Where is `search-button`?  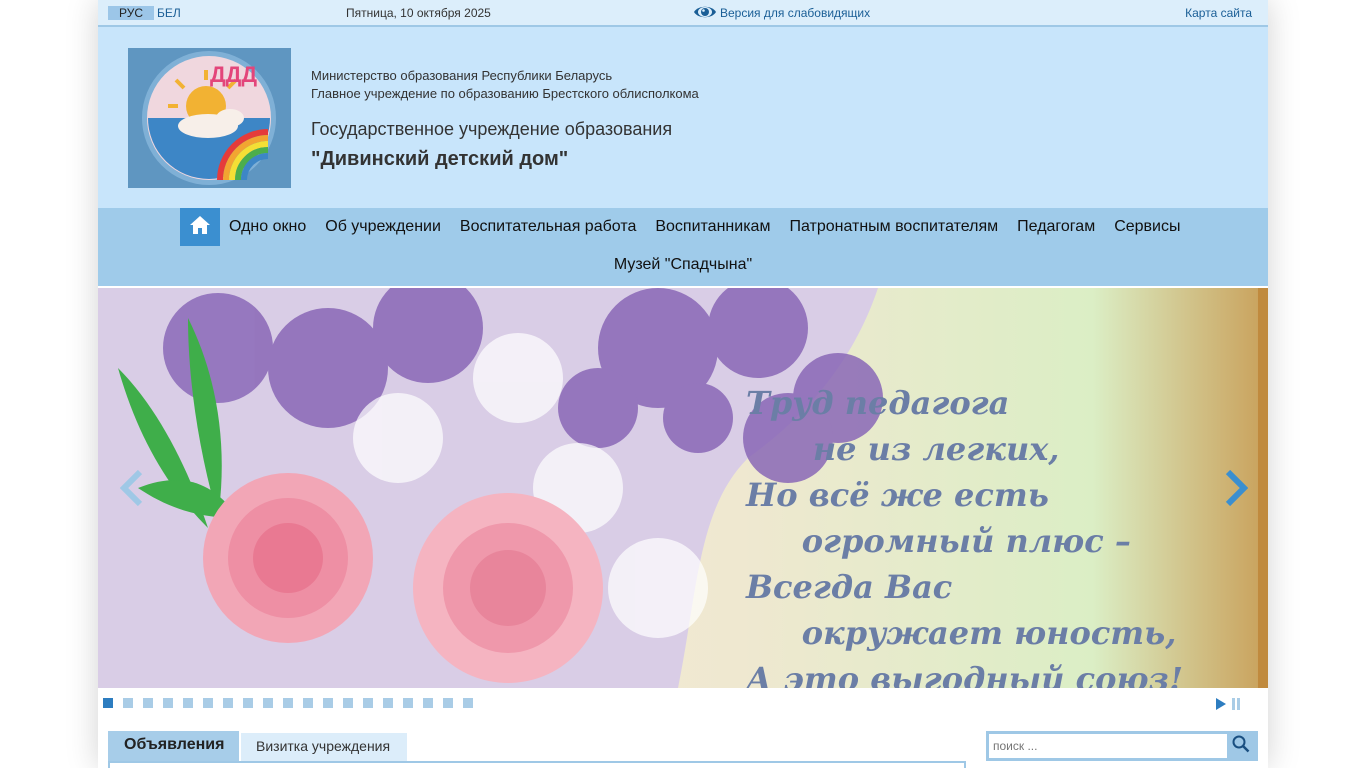
search-button is located at coordinates (1241, 746).